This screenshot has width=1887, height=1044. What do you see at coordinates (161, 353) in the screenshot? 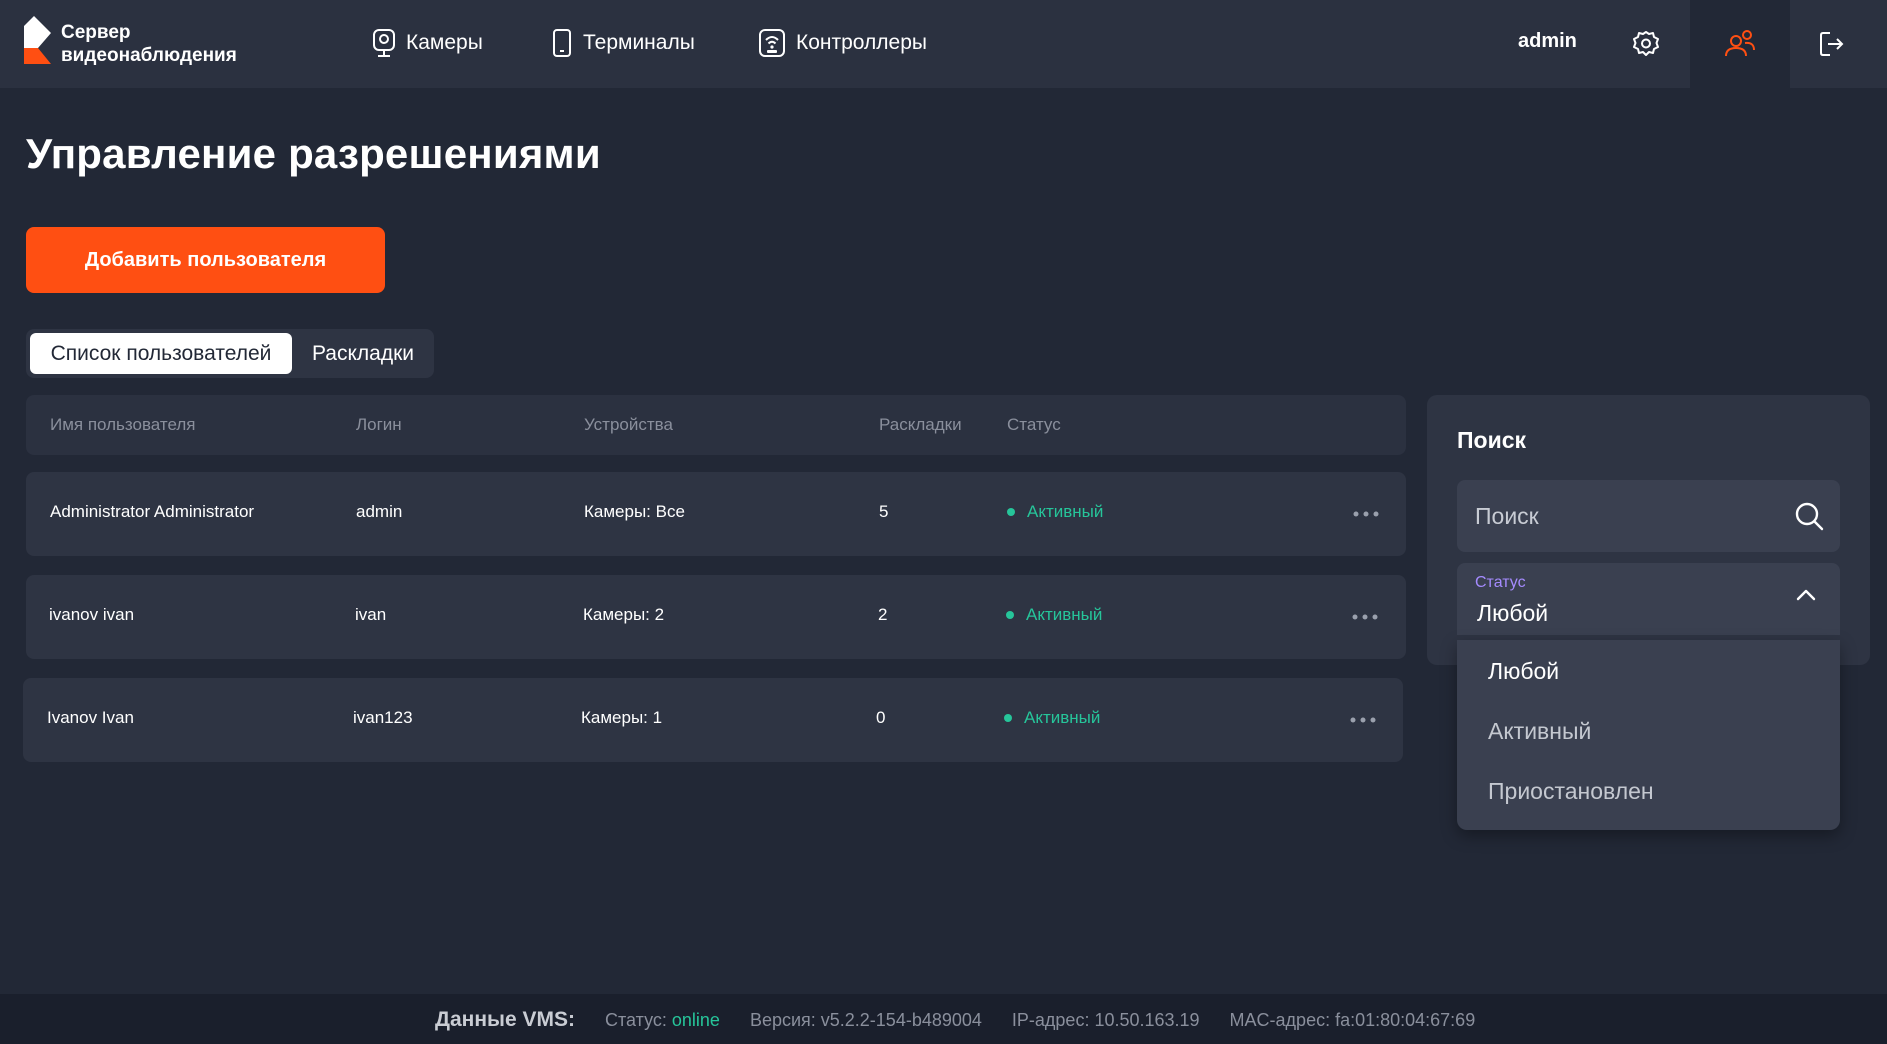
I see `tab-user-list: Список пользователей` at bounding box center [161, 353].